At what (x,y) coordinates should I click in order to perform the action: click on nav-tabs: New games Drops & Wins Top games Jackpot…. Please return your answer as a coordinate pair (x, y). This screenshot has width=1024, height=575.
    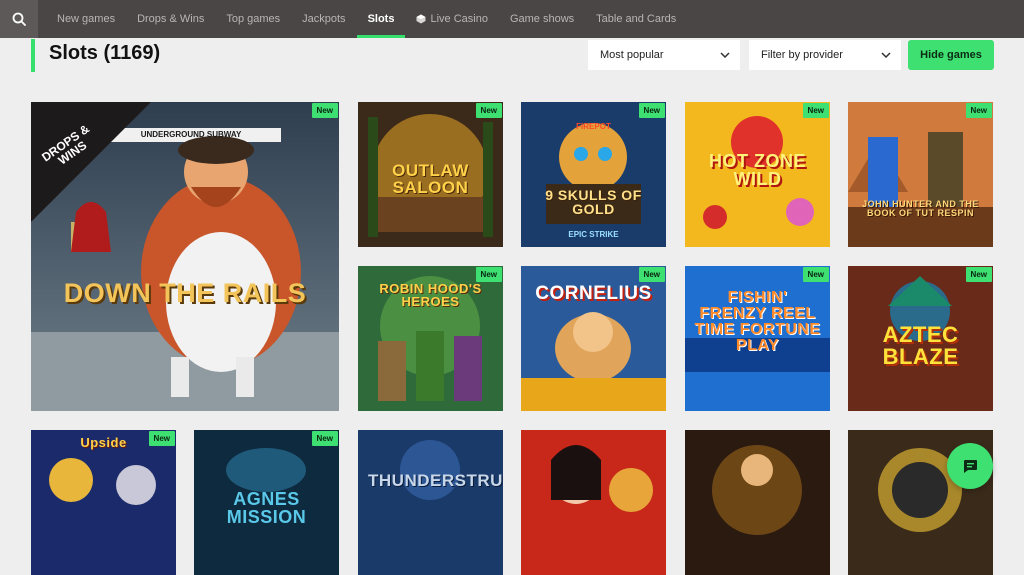
    Looking at the image, I should click on (366, 19).